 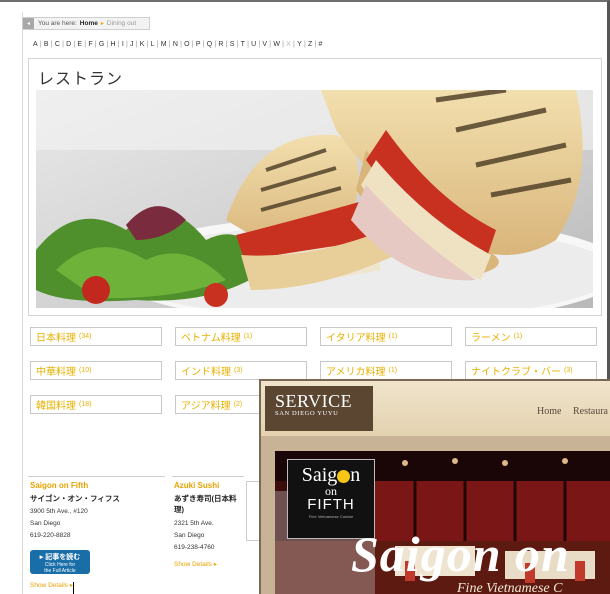 I want to click on alpha-link-r: R, so click(x=220, y=44).